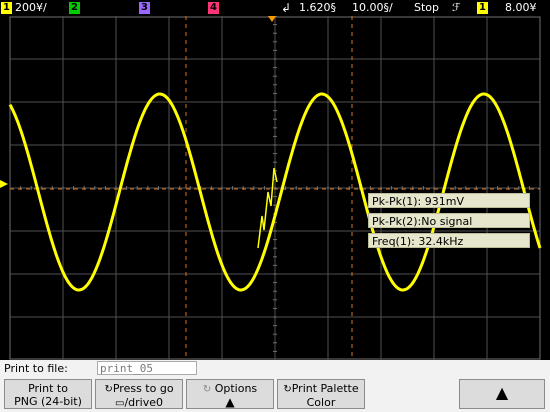 The image size is (550, 412). Describe the element at coordinates (449, 240) in the screenshot. I see `measurement-freq-1: Freq(1): 32.4kHz` at that location.